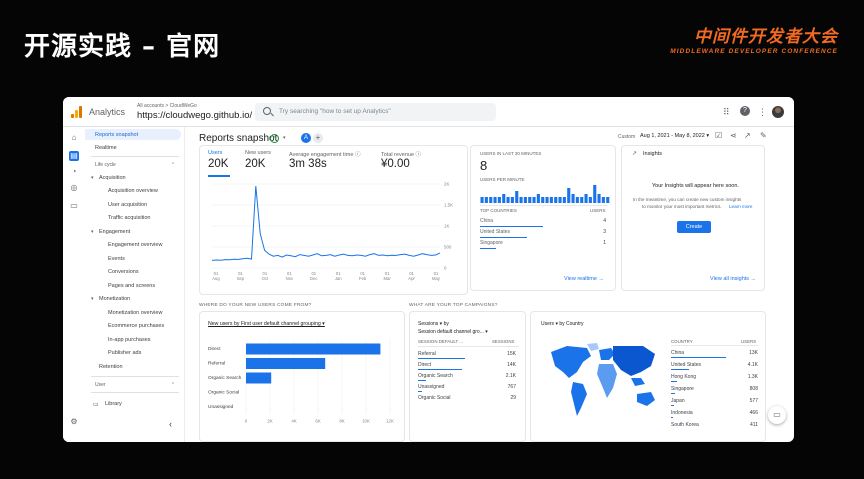  What do you see at coordinates (363, 278) in the screenshot?
I see `x-tick-month: Feb` at bounding box center [363, 278].